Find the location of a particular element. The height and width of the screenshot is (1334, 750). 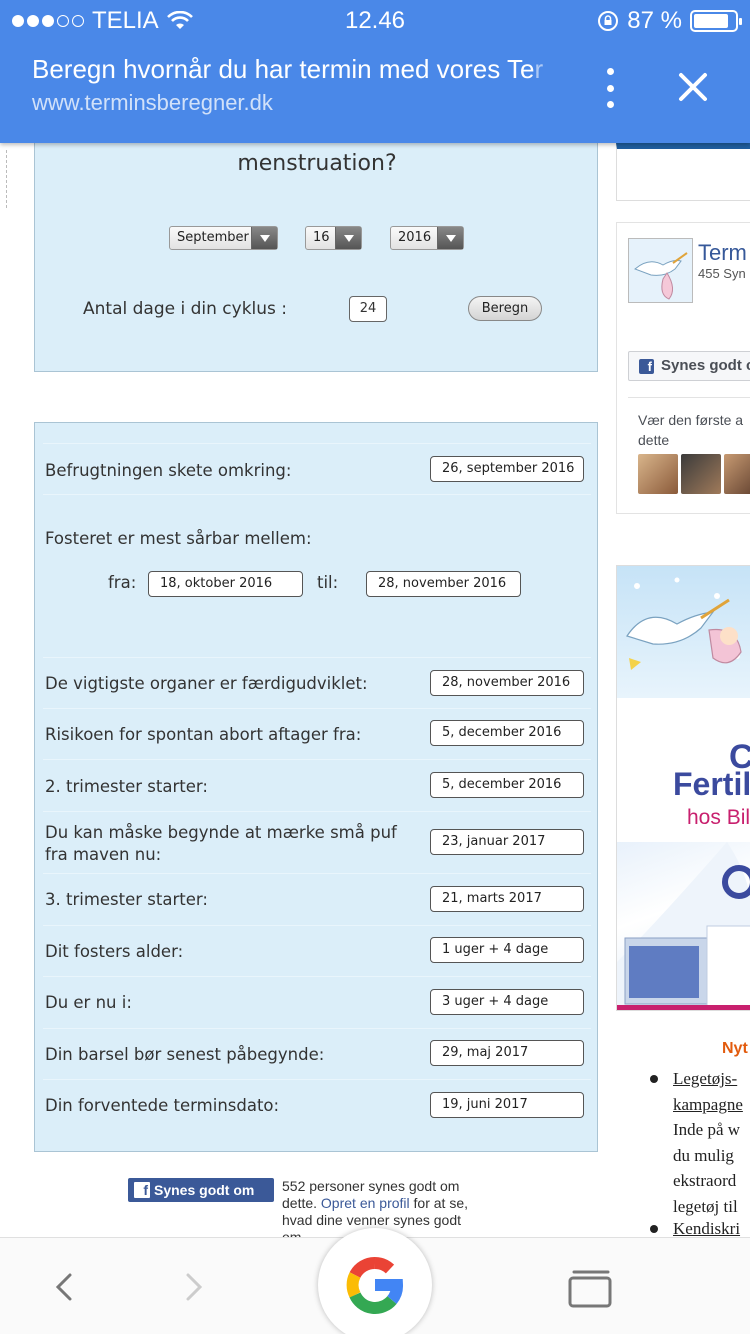

conception-label: Befrugtningen skete omkring: is located at coordinates (168, 470).